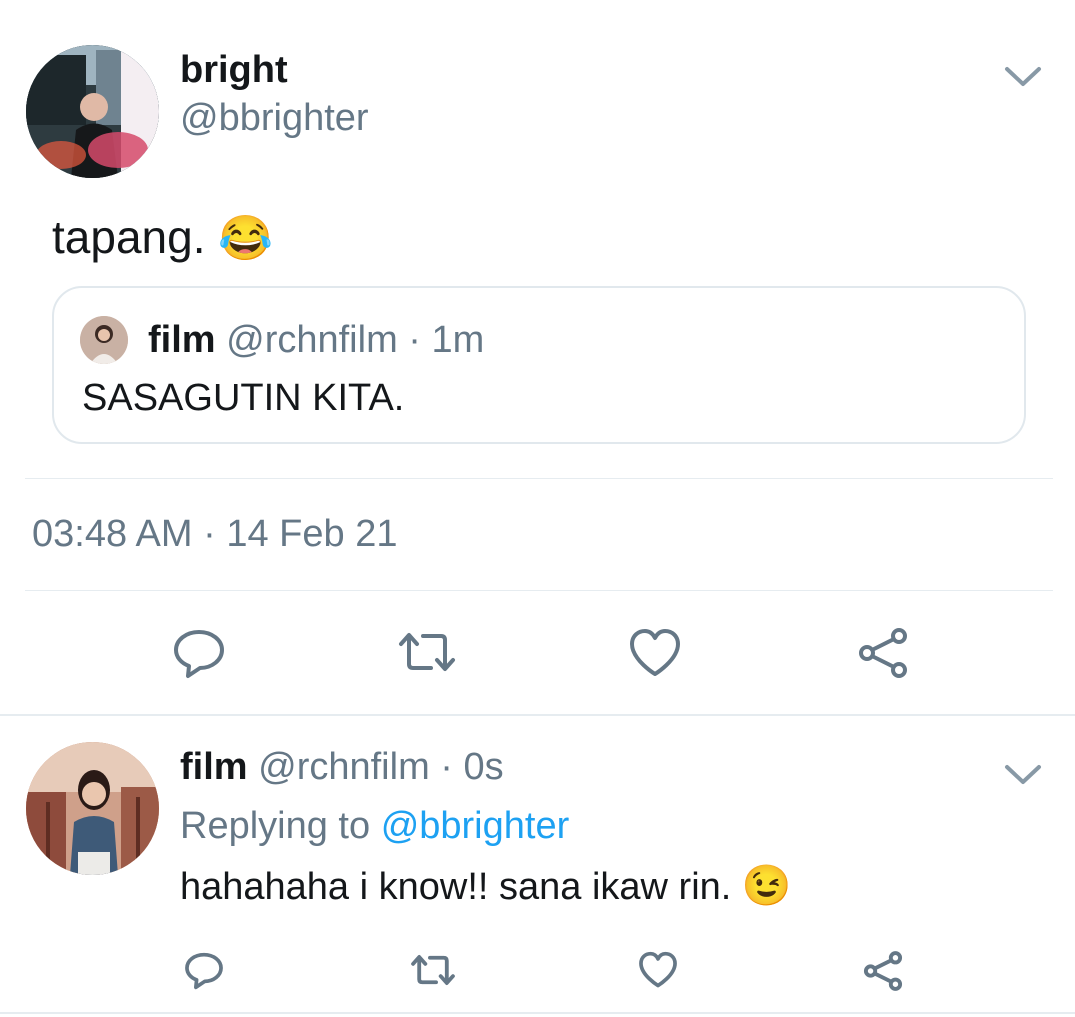  I want to click on quoted-header: film @rchnfilm · 1m, so click(316, 340).